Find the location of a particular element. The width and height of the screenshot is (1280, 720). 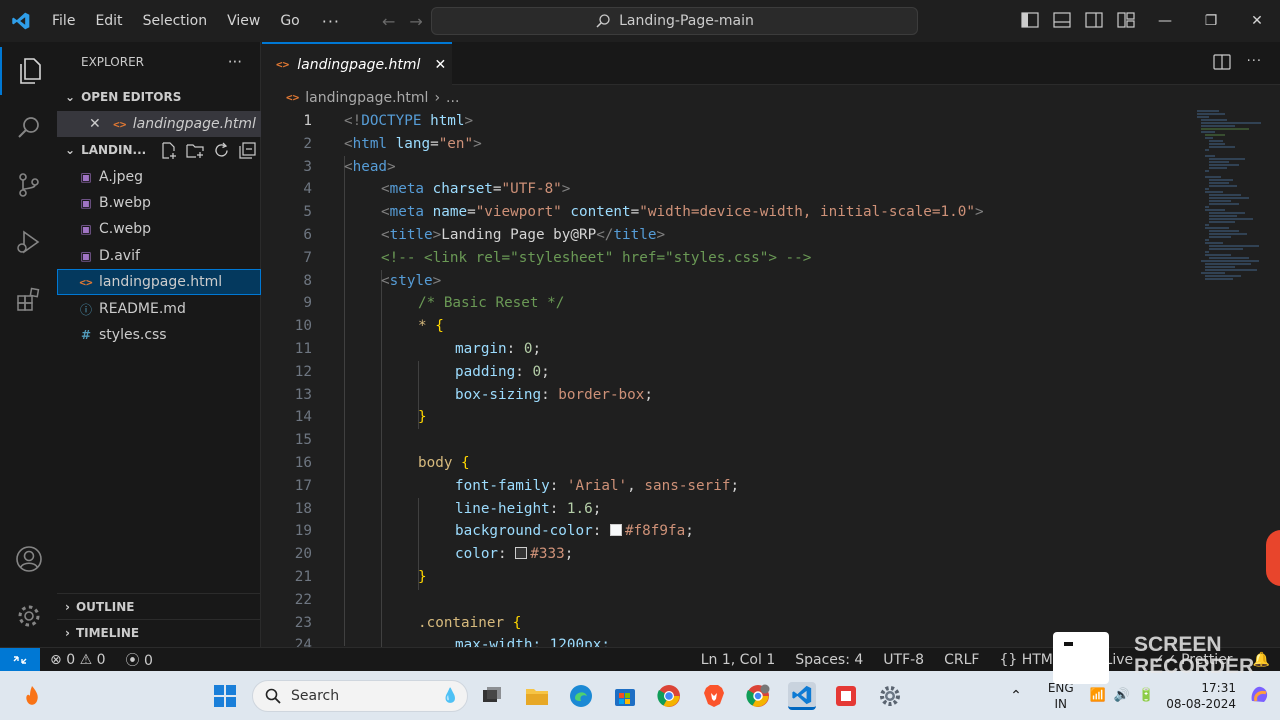

file-item: # styles.css is located at coordinates (159, 335).